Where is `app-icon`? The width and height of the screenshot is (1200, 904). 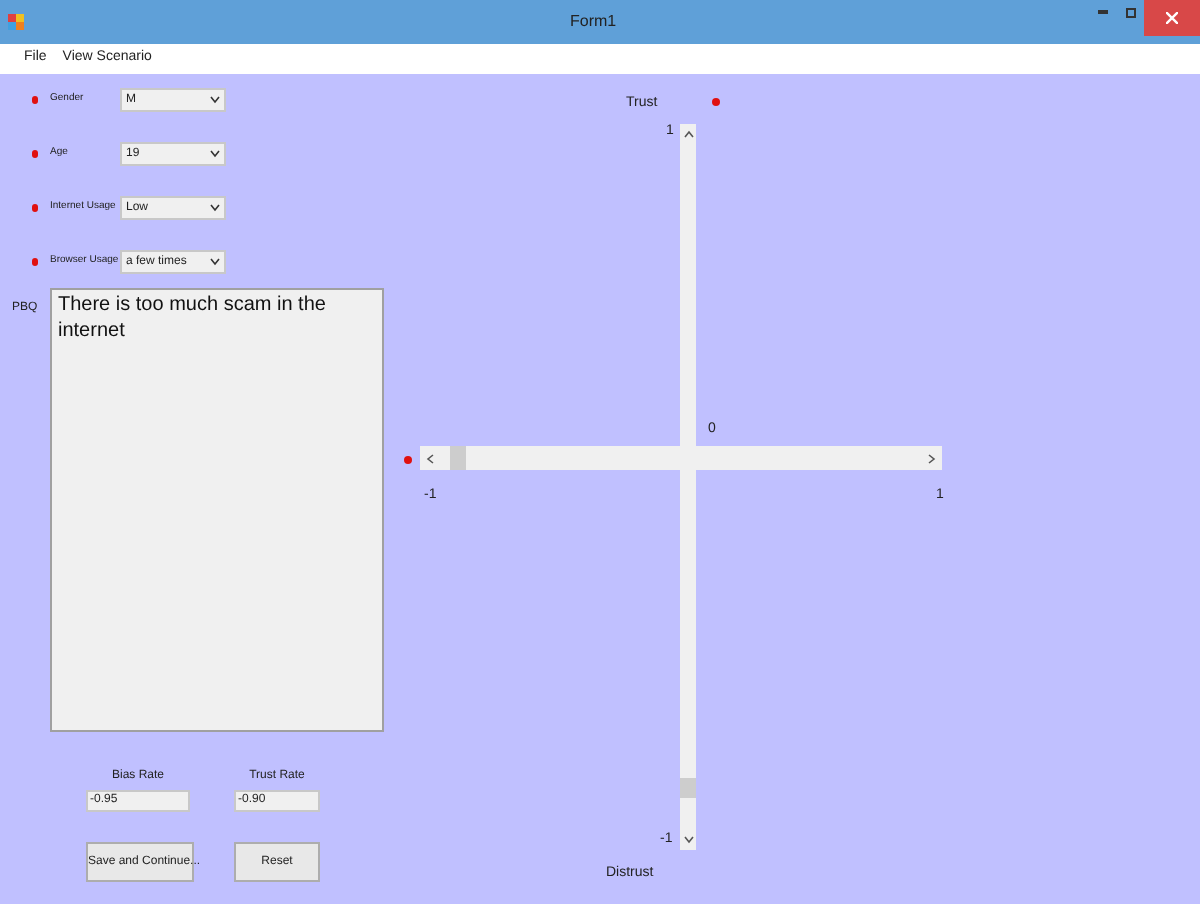 app-icon is located at coordinates (16, 22).